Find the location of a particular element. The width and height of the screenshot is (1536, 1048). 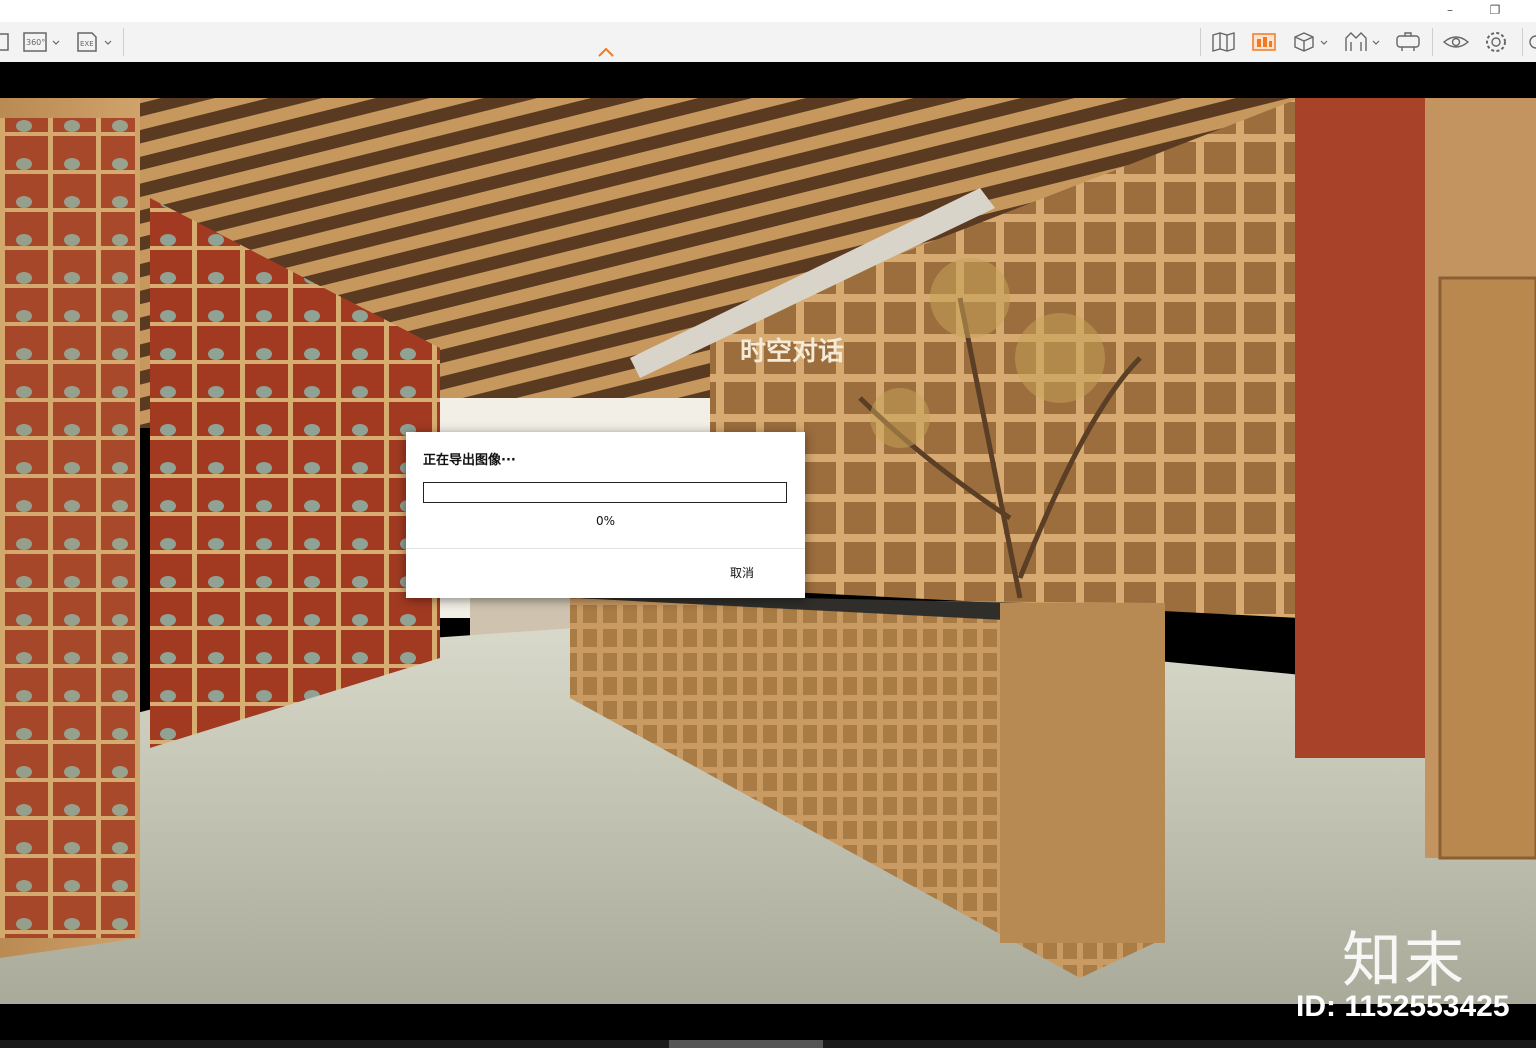

eye-icon is located at coordinates (1456, 42).